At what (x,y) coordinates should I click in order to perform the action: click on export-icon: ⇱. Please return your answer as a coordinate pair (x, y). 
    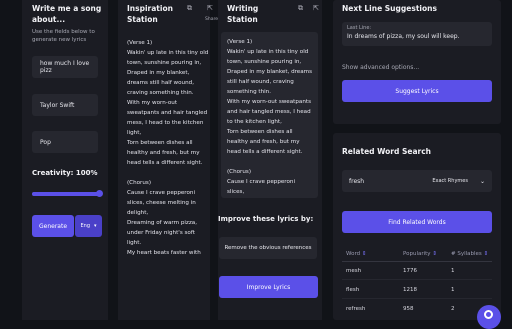
    Looking at the image, I should click on (316, 8).